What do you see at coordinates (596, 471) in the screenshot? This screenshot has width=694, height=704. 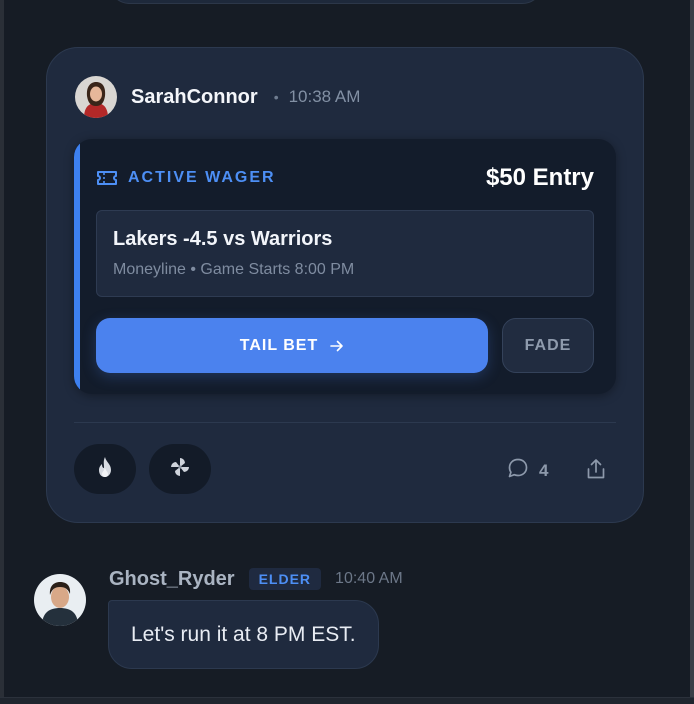 I see `share-icon` at bounding box center [596, 471].